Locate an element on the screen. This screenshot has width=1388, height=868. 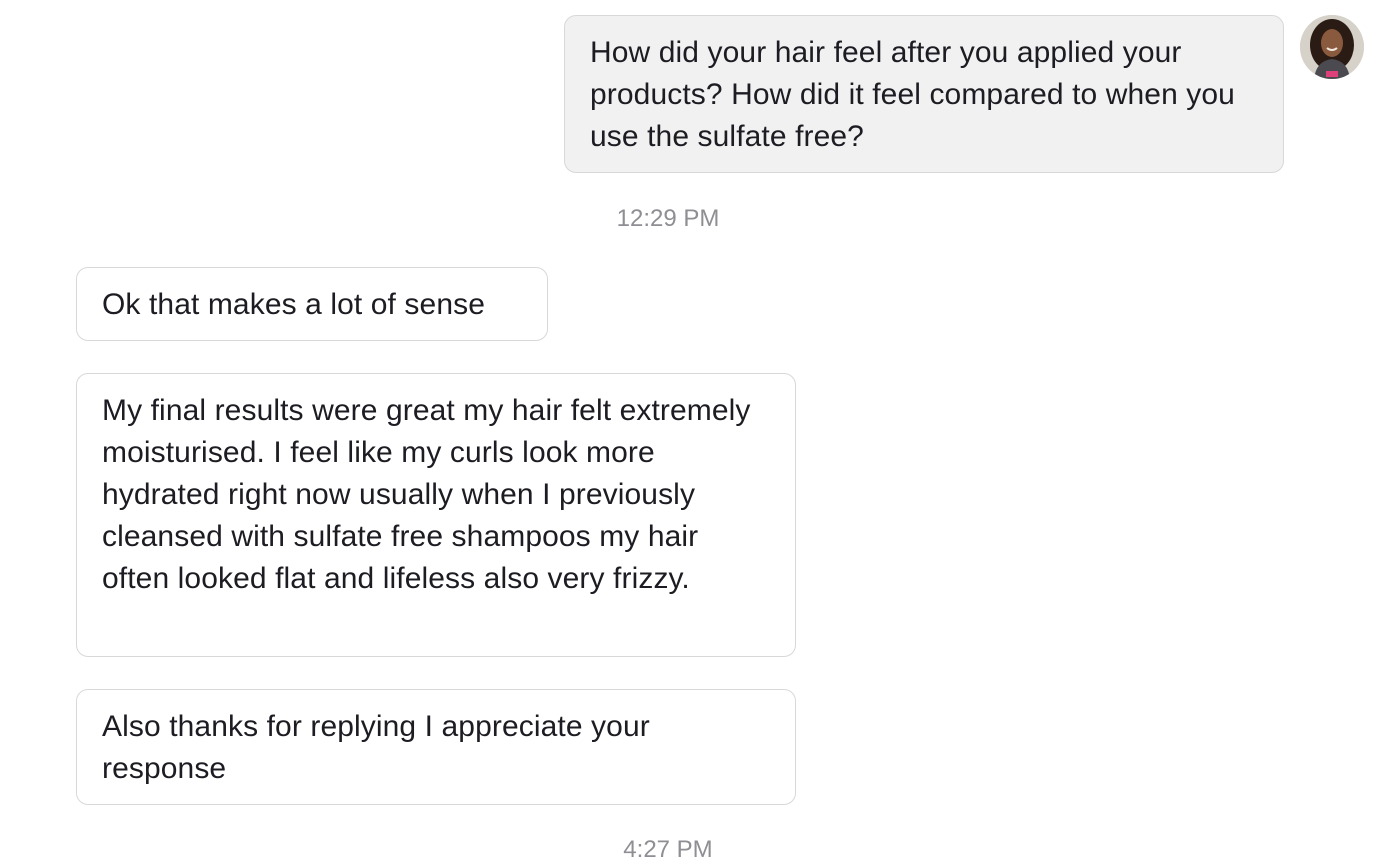
timestamp: 4:27 PM is located at coordinates (668, 849).